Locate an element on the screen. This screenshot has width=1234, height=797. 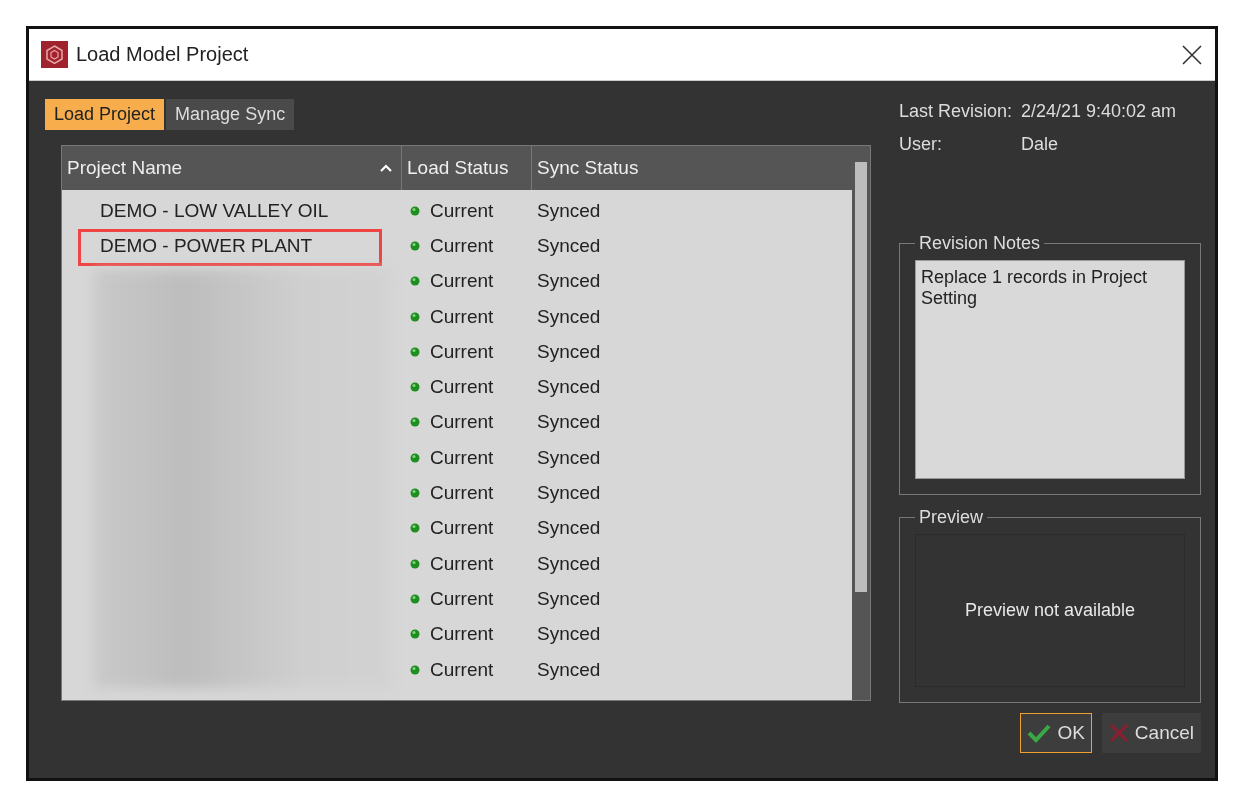
revision-notes-field: Replace 1 records in Project Setting is located at coordinates (1050, 369).